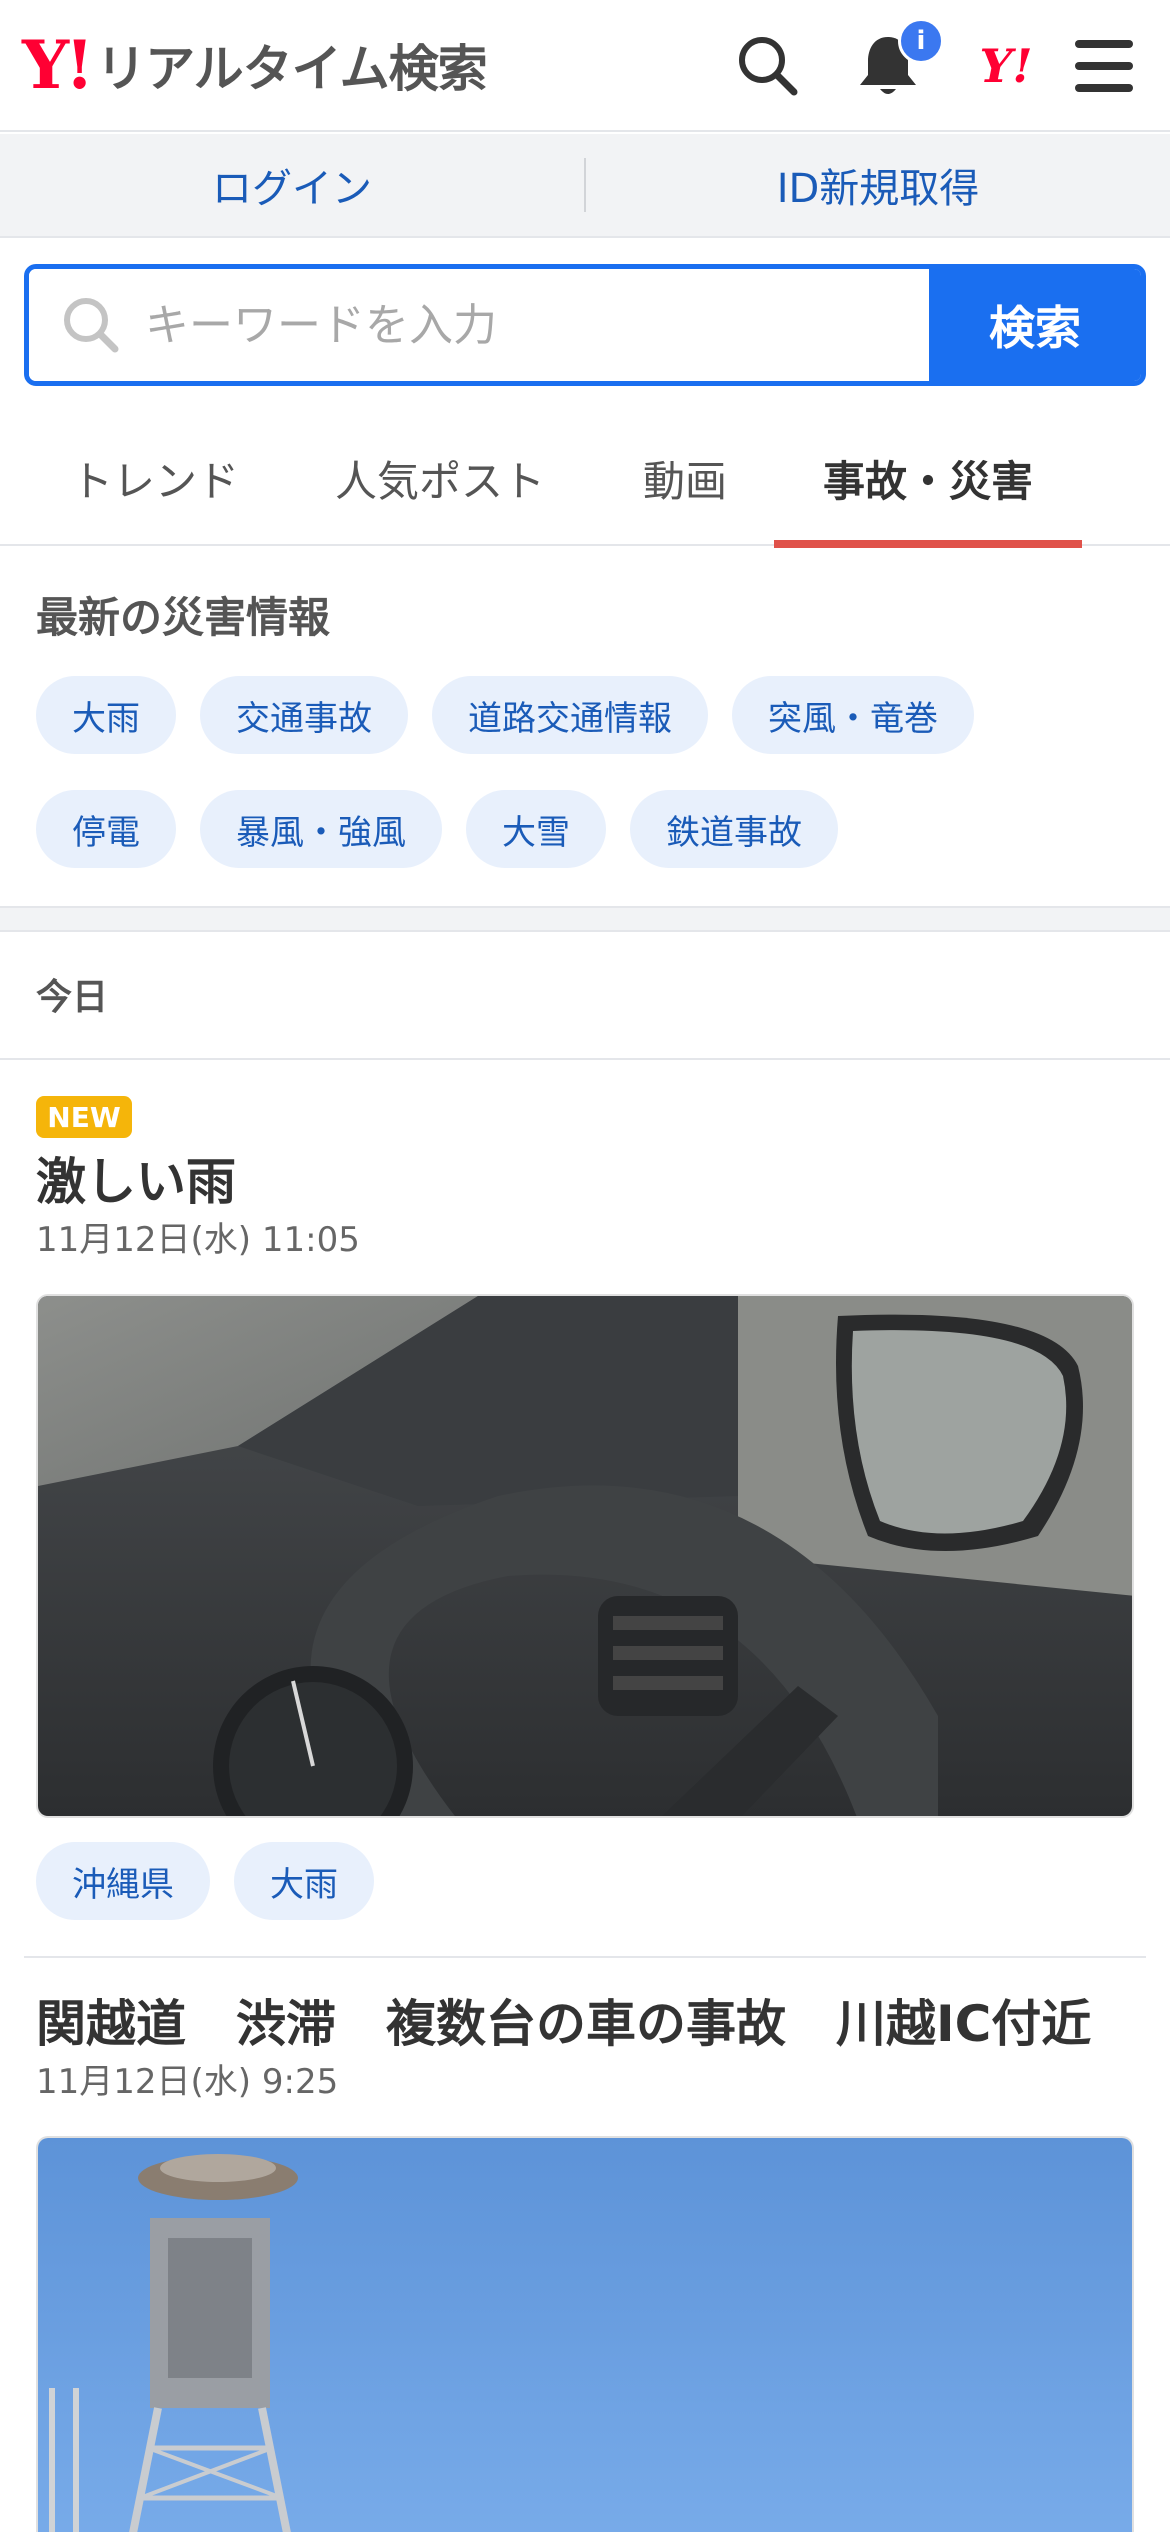  What do you see at coordinates (585, 479) in the screenshot?
I see `category-tabs: トレンド 人気ポスト 動画 事故・災害` at bounding box center [585, 479].